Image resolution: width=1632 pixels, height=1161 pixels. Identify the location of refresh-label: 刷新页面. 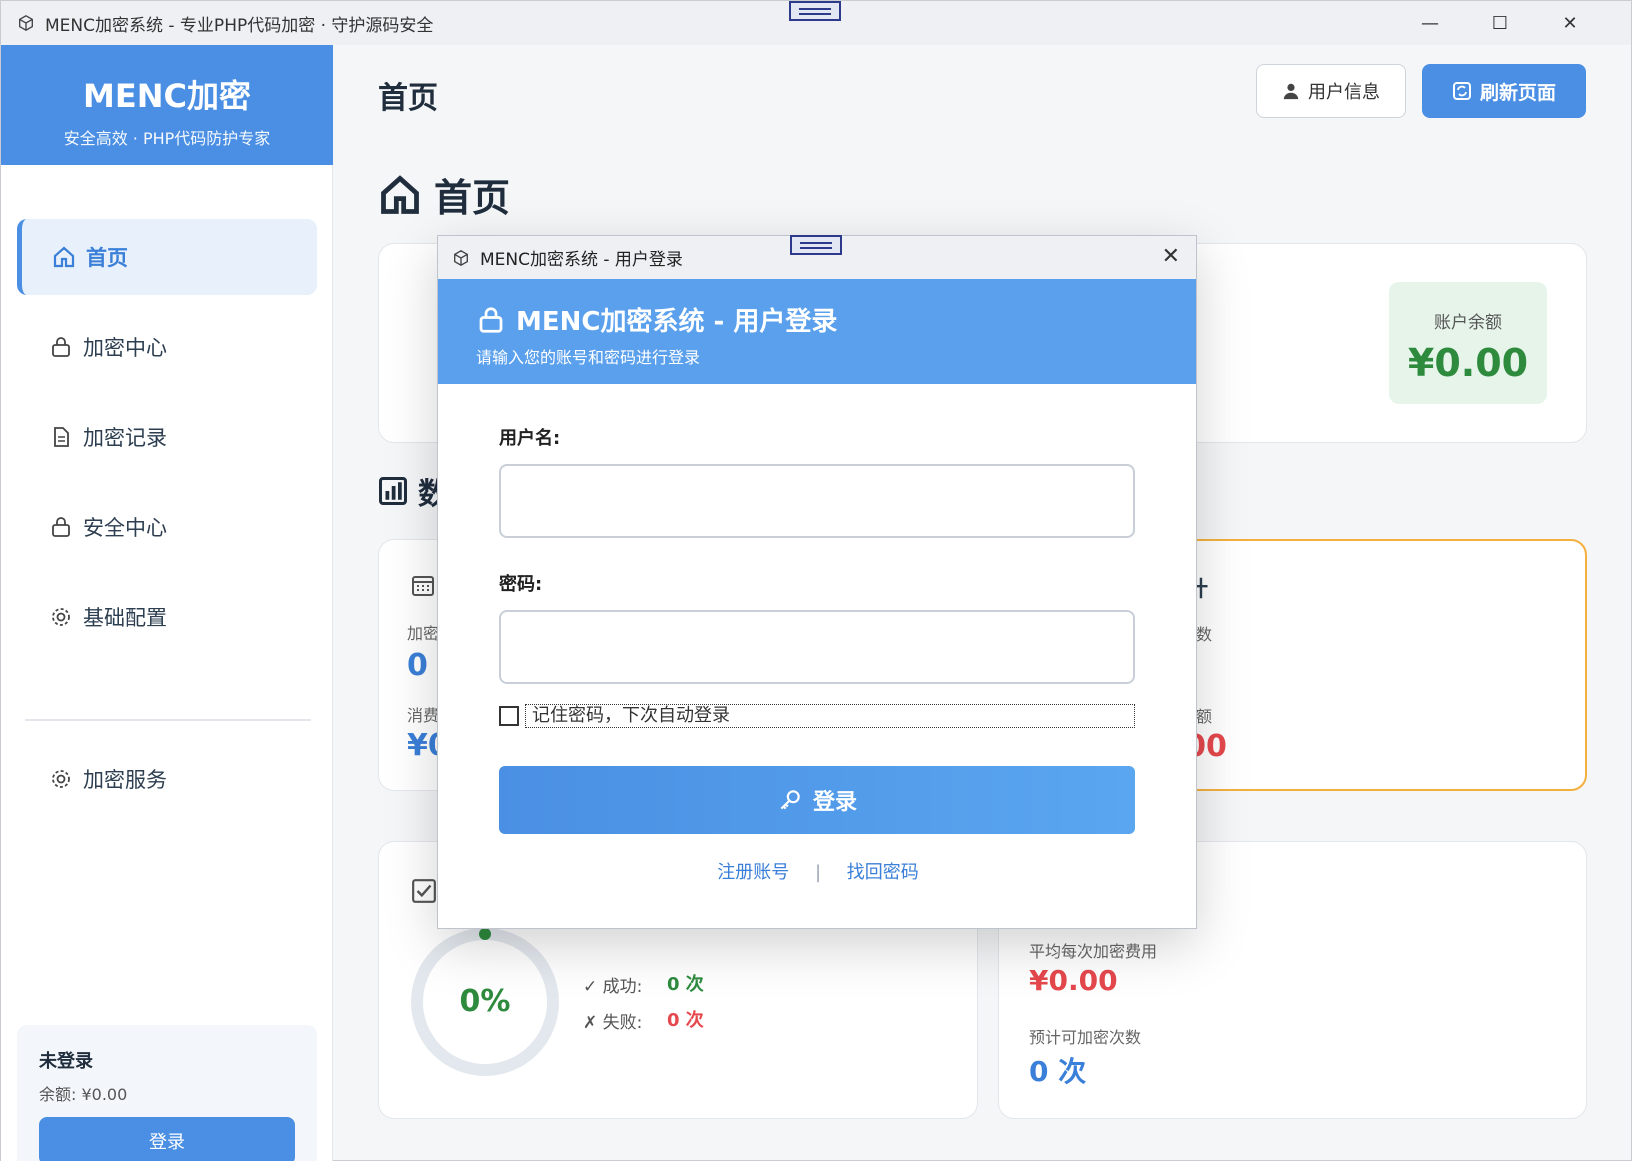
(1517, 92).